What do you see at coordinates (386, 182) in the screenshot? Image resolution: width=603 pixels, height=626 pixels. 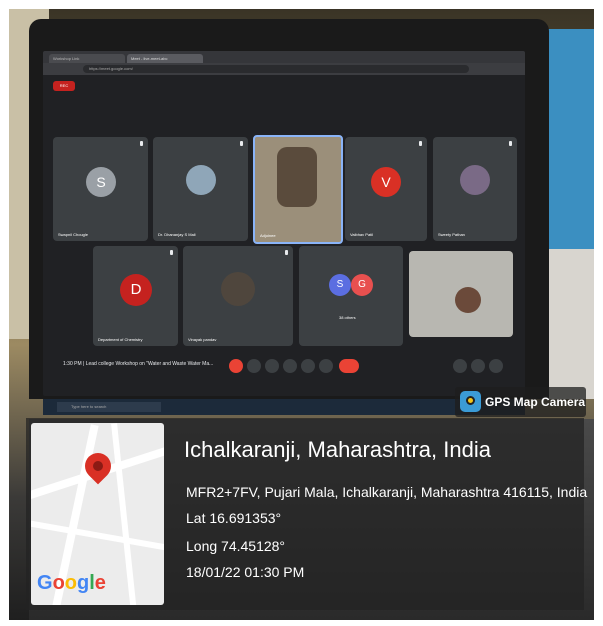 I see `avatar: V` at bounding box center [386, 182].